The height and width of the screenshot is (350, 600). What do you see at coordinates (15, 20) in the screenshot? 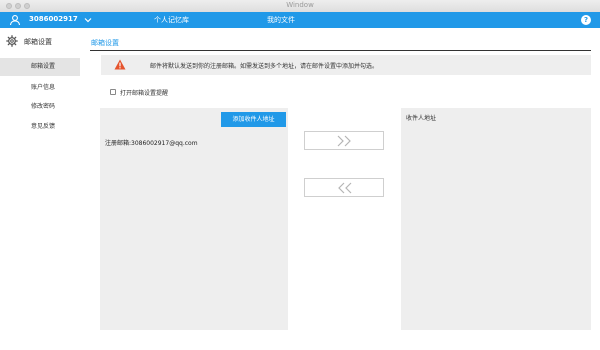
I see `user-icon` at bounding box center [15, 20].